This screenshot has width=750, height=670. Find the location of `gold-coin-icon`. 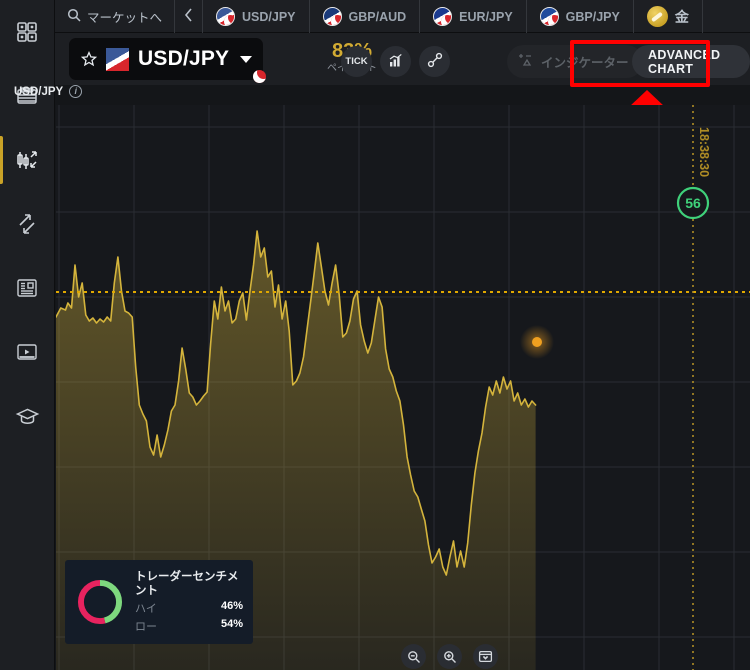

gold-coin-icon is located at coordinates (657, 16).